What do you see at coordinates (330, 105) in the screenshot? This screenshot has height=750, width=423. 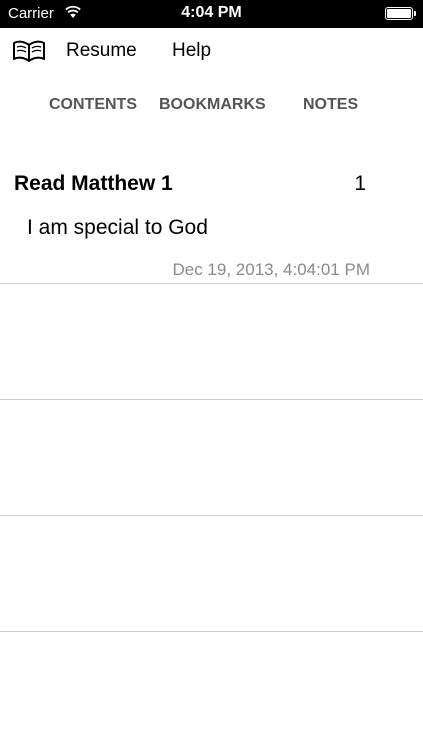 I see `tab-notes: NOTES` at bounding box center [330, 105].